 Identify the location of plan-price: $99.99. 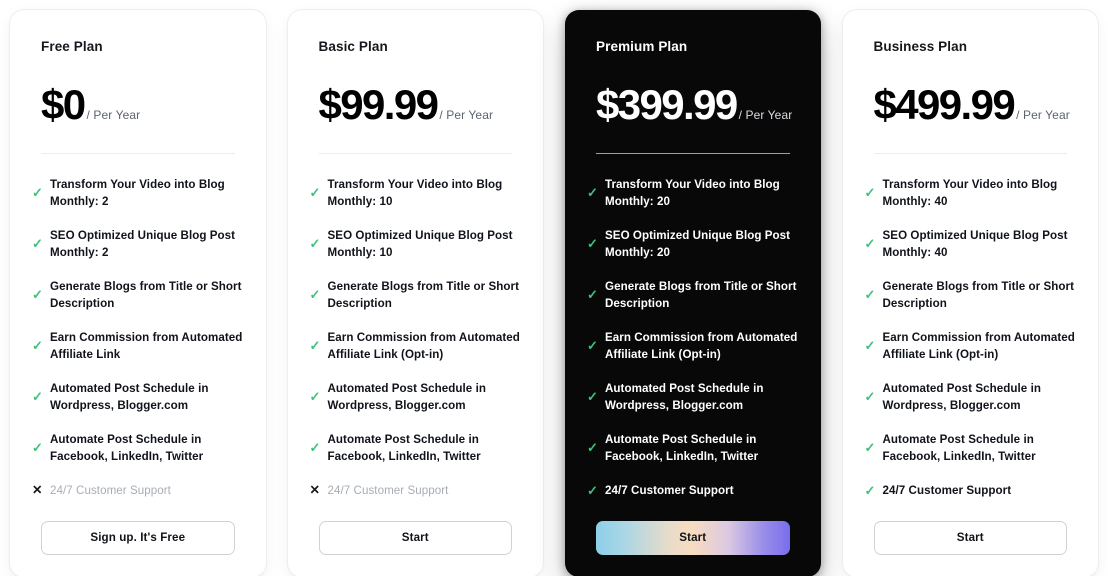
(378, 104).